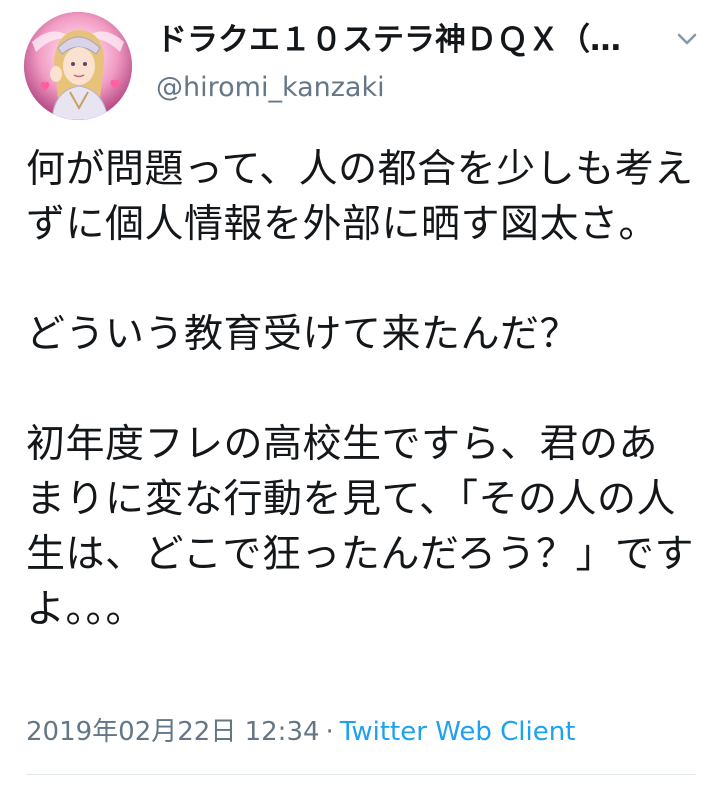 The image size is (720, 801). I want to click on avatar, so click(78, 66).